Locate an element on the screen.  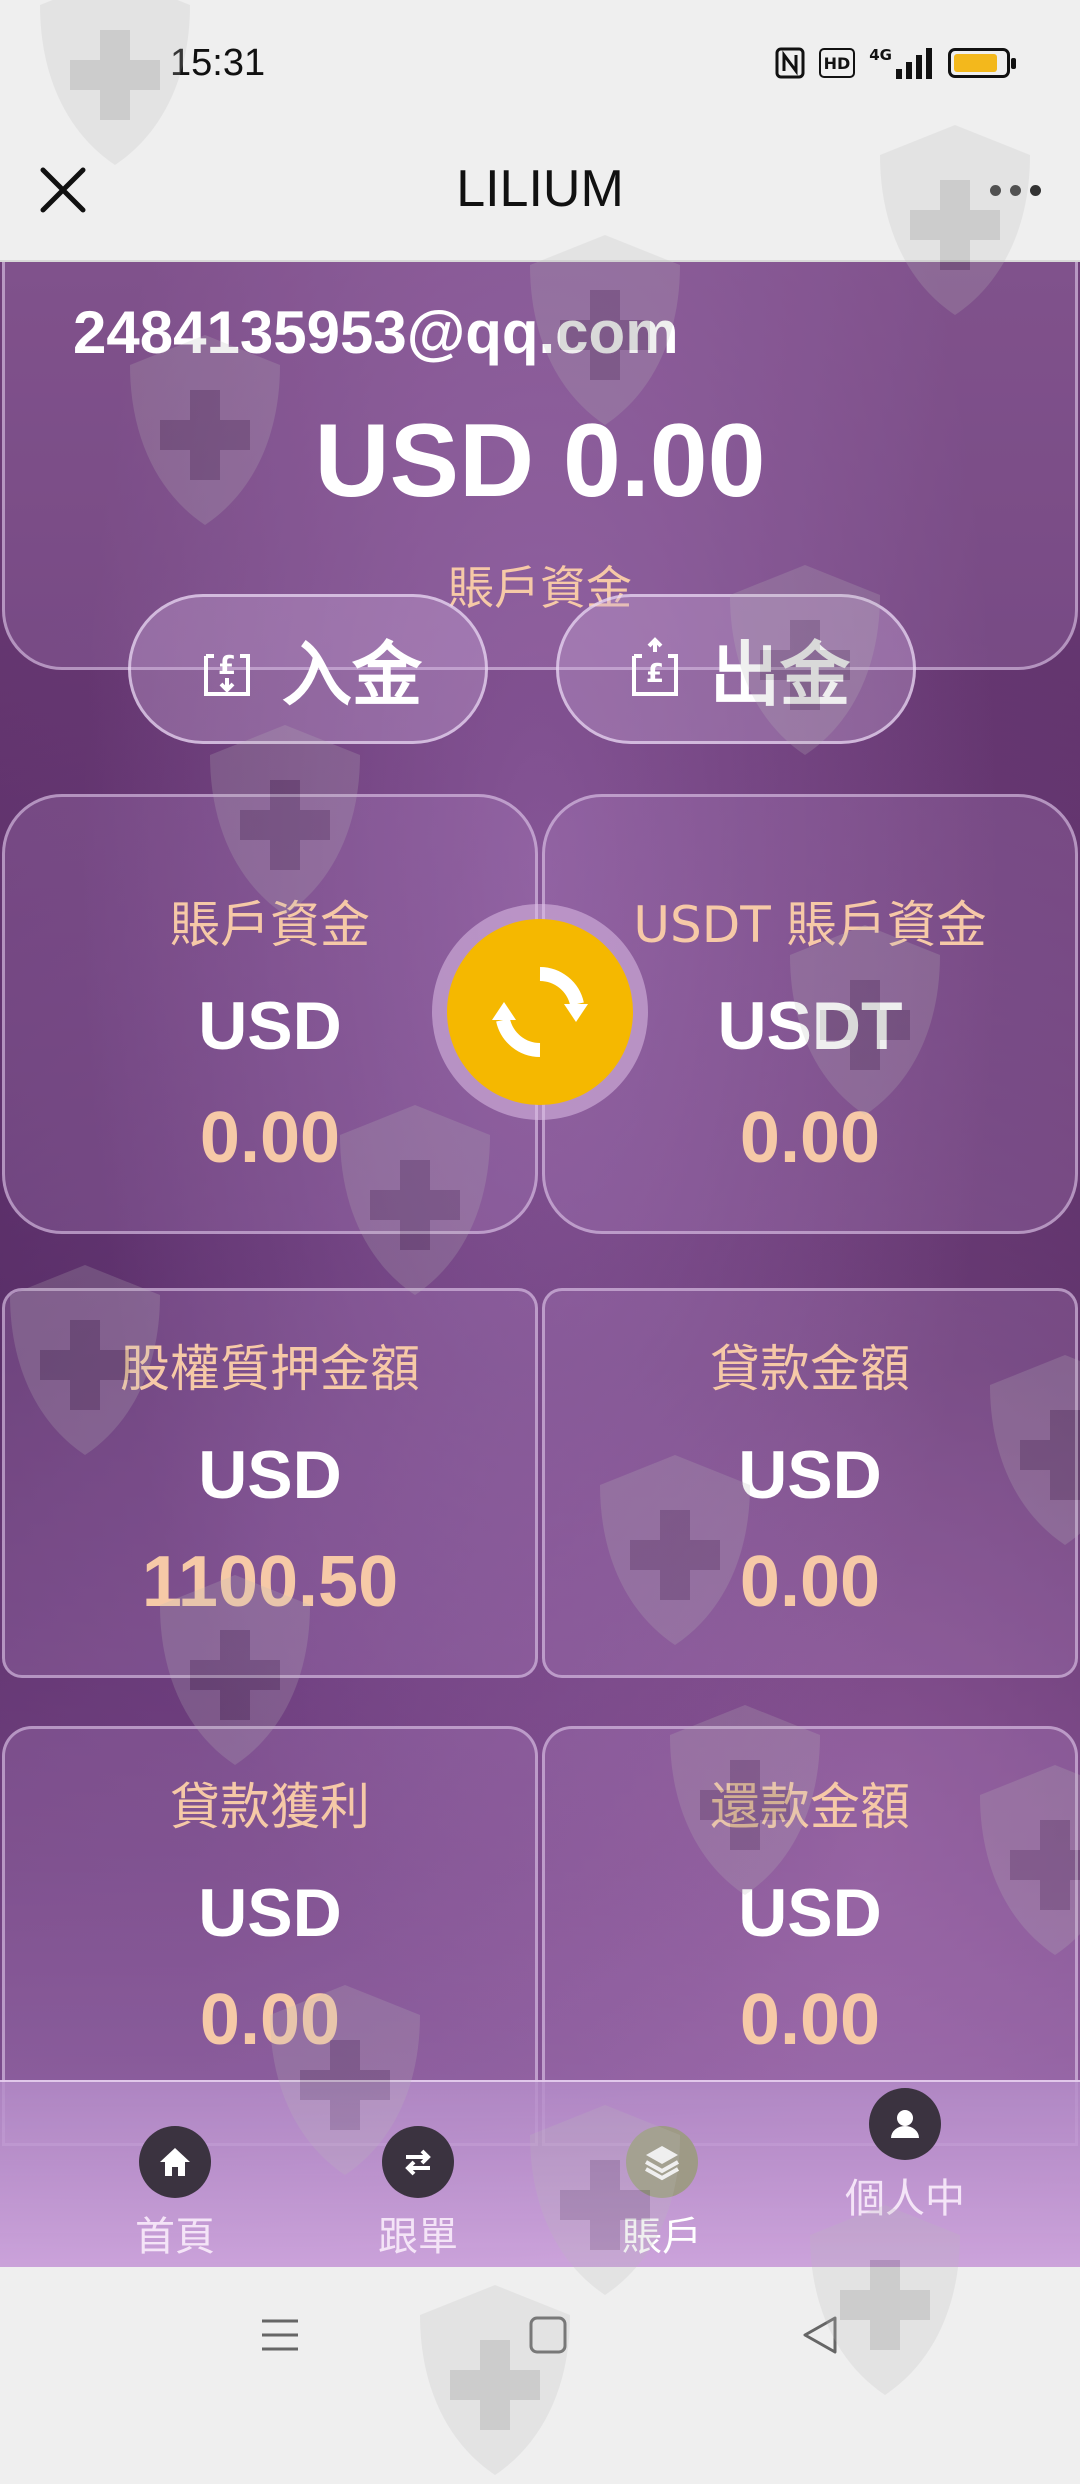
home-icon is located at coordinates (175, 2162).